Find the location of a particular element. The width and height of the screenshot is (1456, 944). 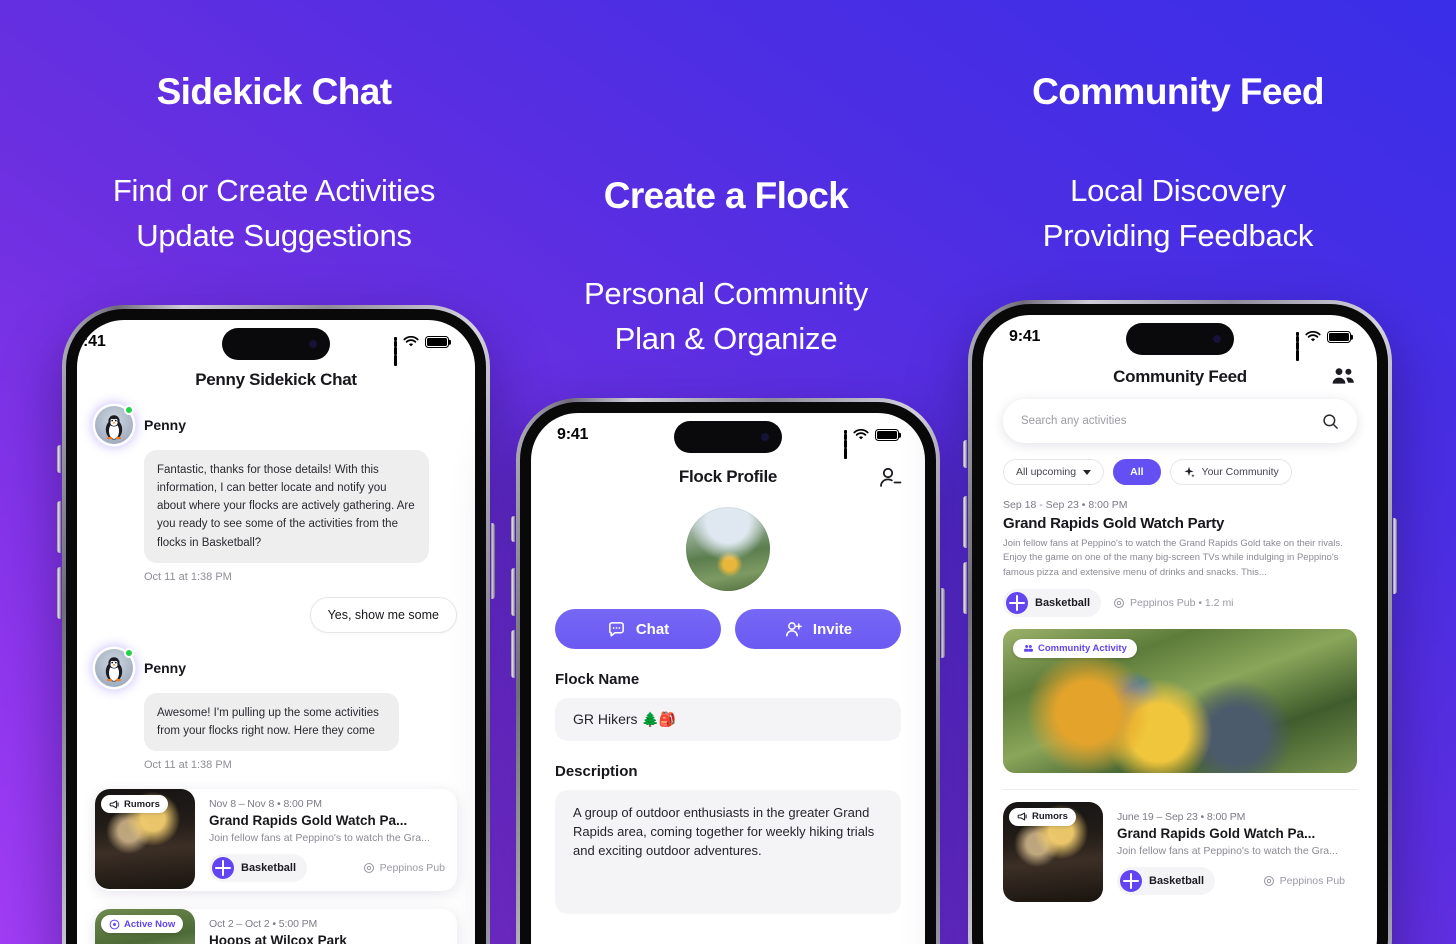

activity-thumbnail: Active Now is located at coordinates (145, 926).